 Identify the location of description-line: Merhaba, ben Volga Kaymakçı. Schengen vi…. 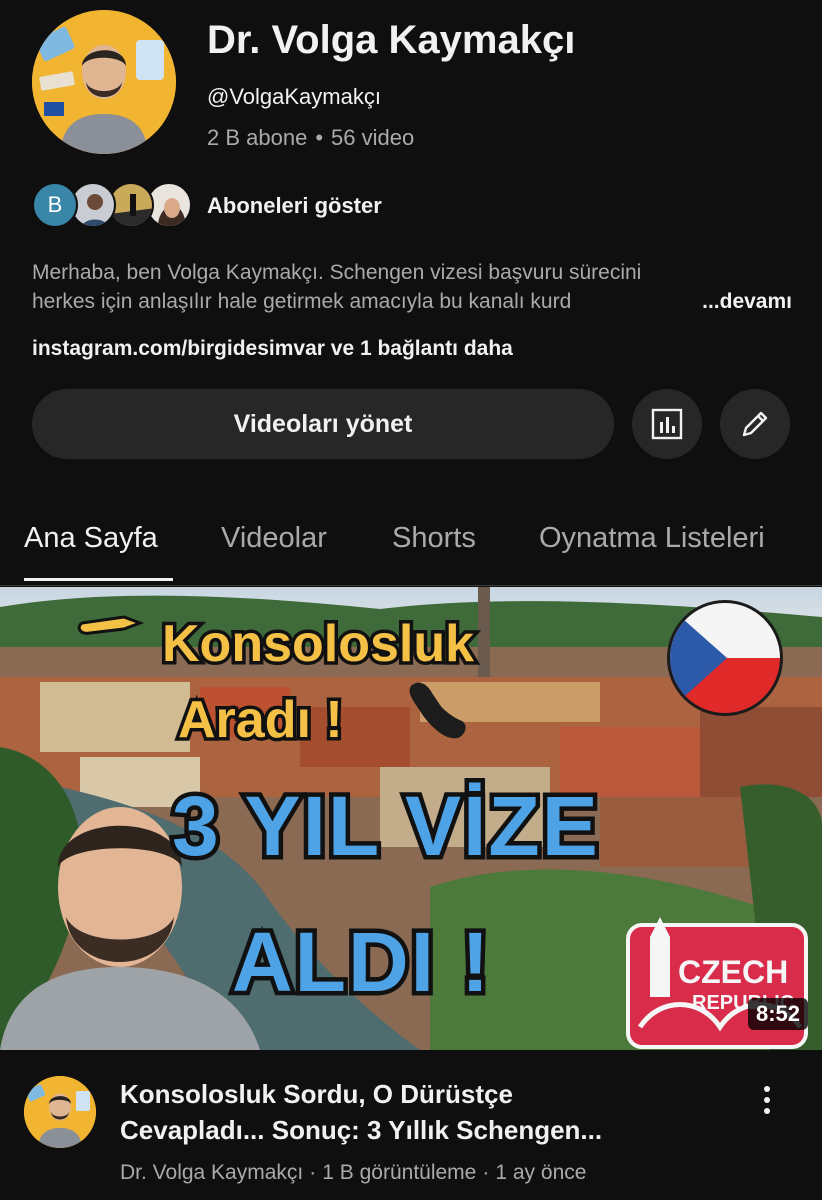
(337, 272).